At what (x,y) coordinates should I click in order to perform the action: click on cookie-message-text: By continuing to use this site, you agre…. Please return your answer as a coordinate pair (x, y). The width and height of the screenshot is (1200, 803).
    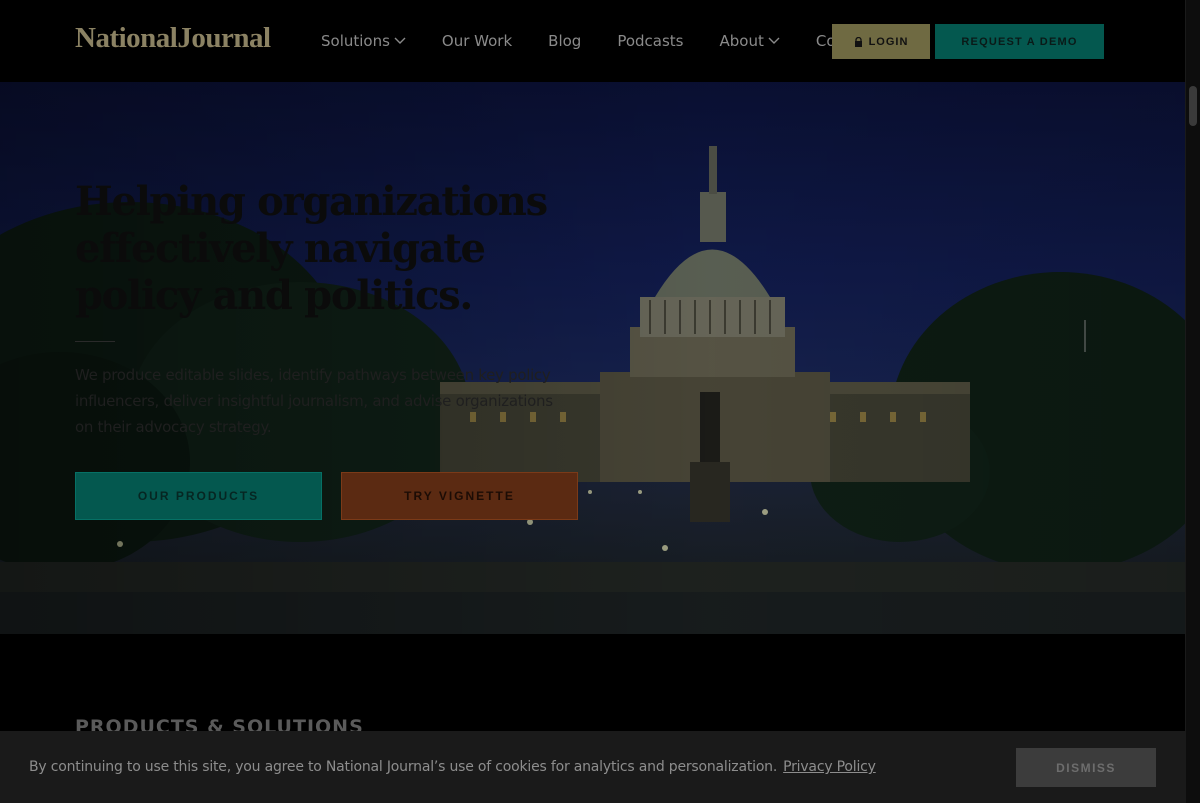
    Looking at the image, I should click on (403, 767).